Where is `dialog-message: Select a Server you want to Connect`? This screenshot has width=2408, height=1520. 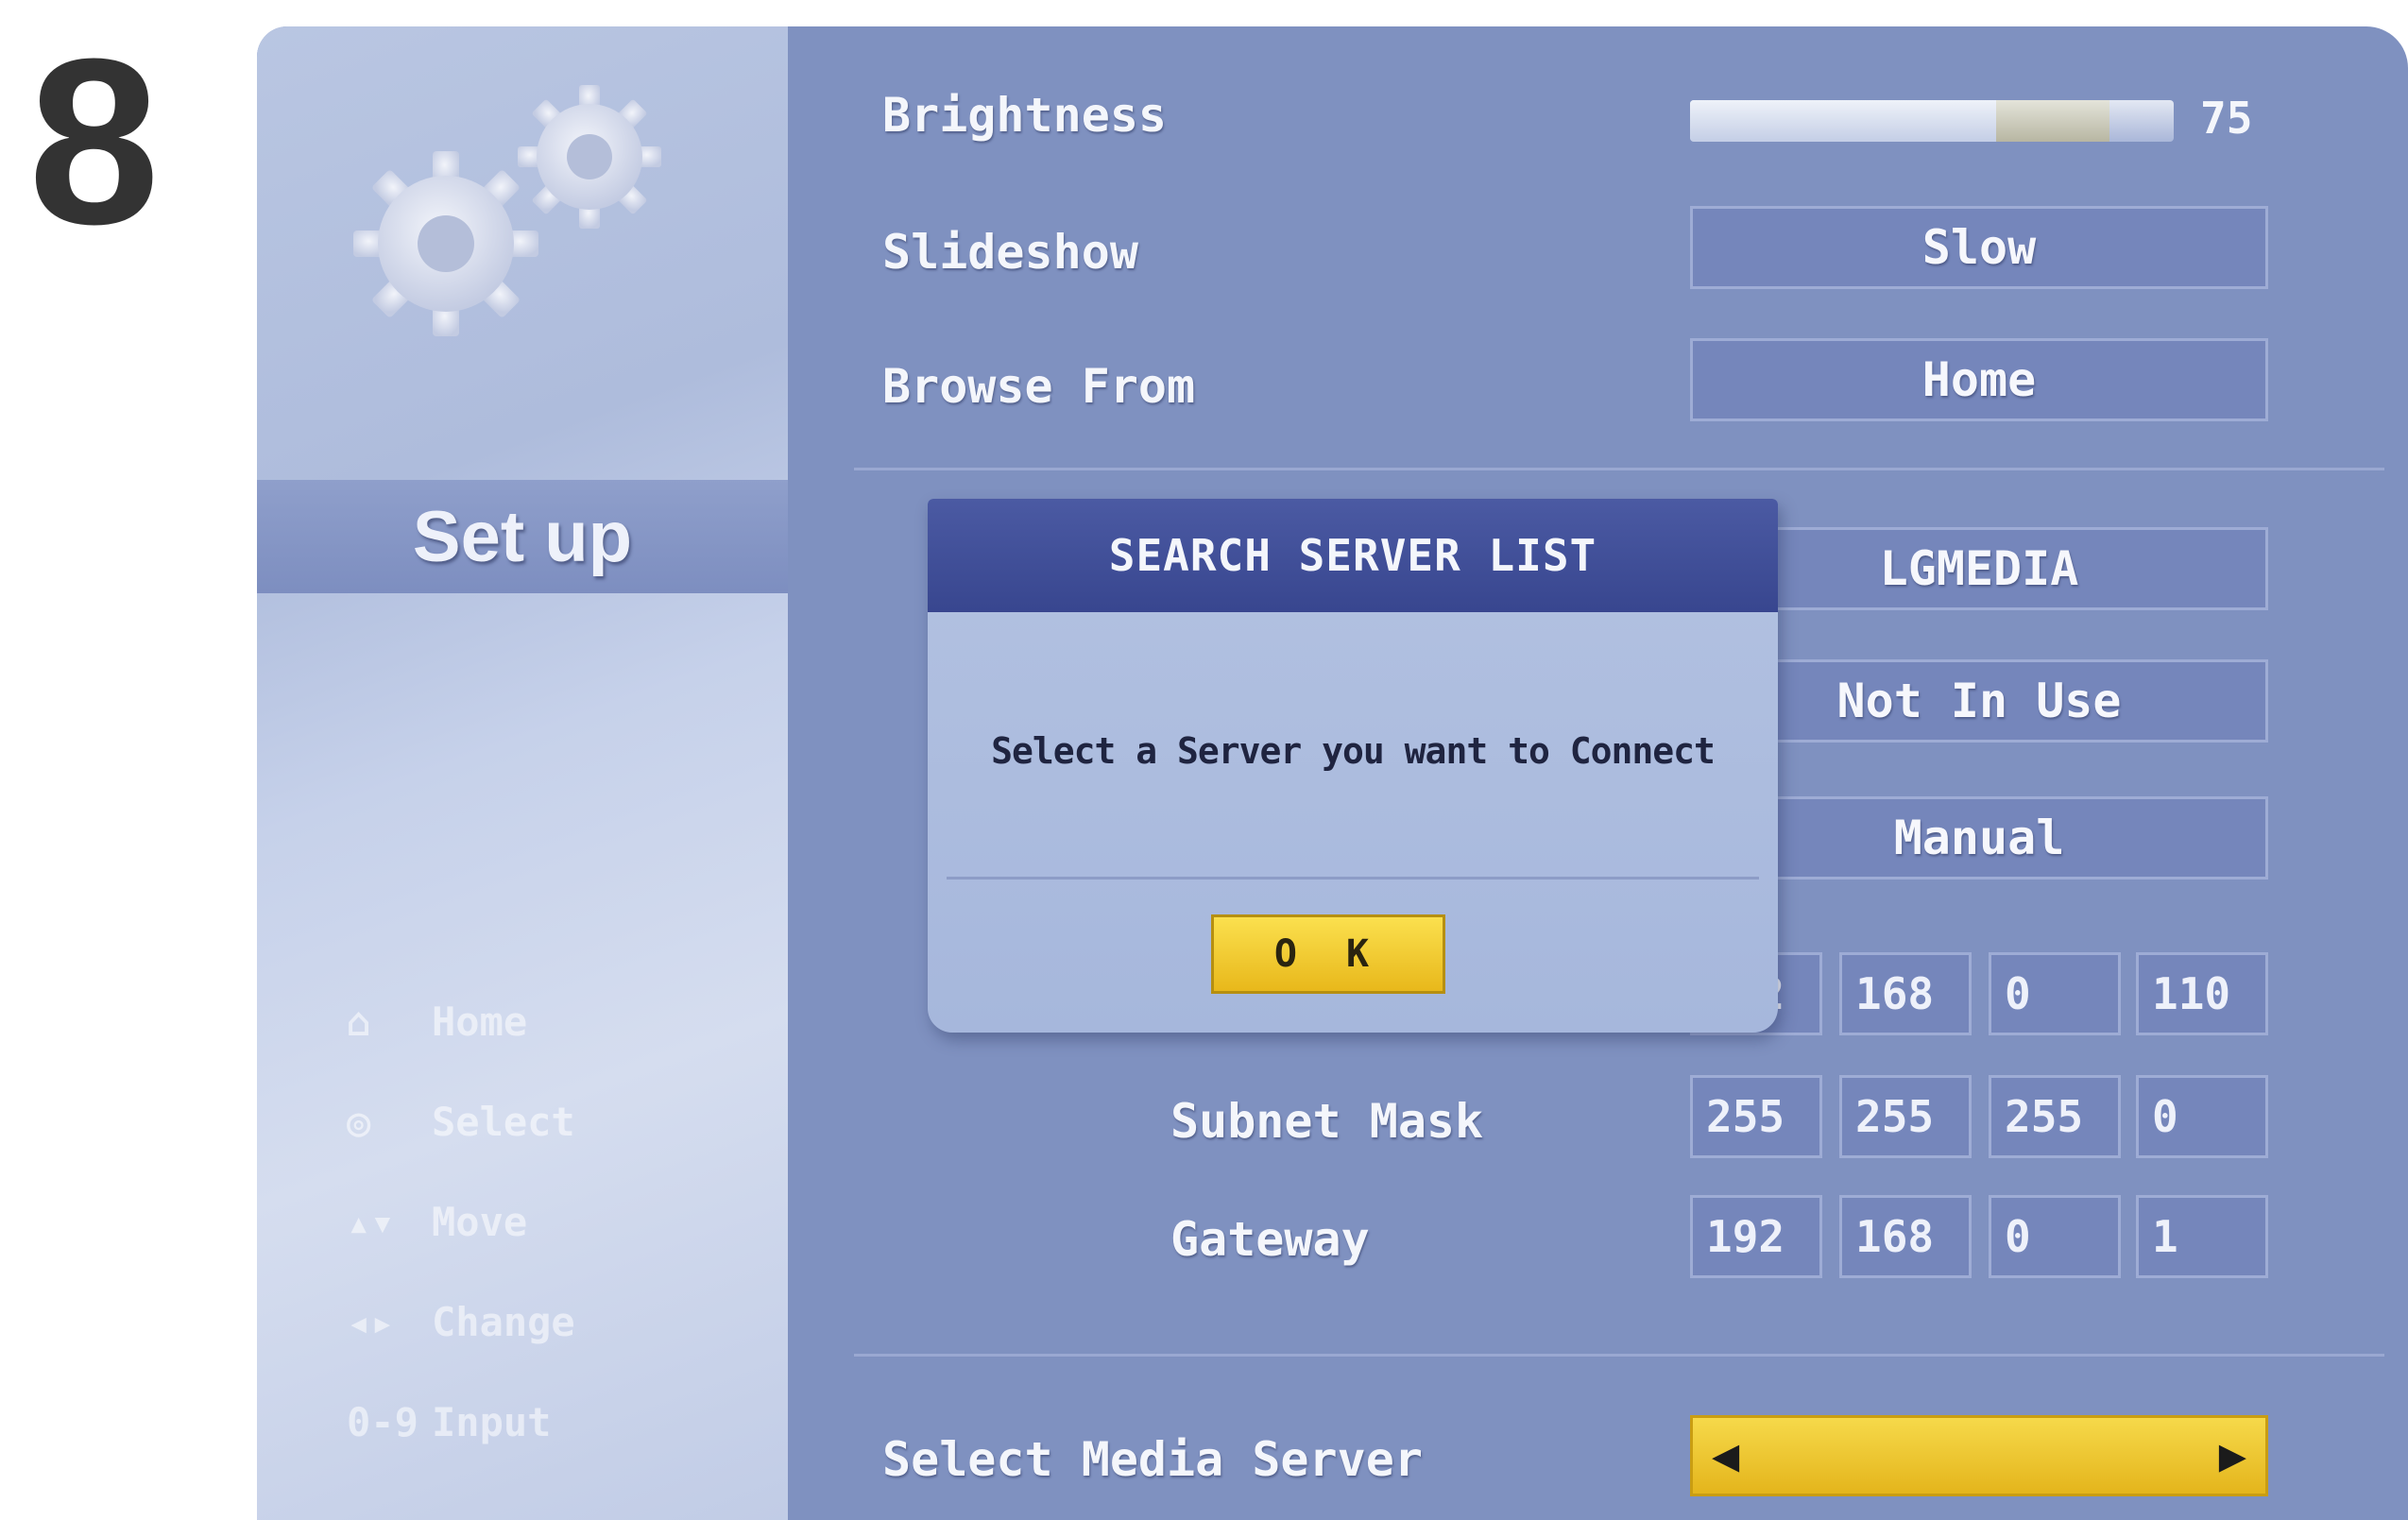 dialog-message: Select a Server you want to Connect is located at coordinates (1353, 751).